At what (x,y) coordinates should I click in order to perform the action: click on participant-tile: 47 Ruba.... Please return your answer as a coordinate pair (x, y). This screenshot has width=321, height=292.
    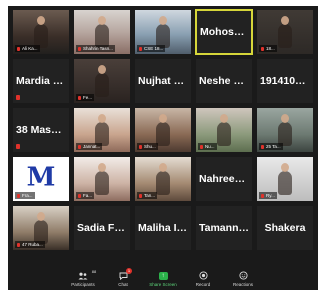
    Looking at the image, I should click on (41, 228).